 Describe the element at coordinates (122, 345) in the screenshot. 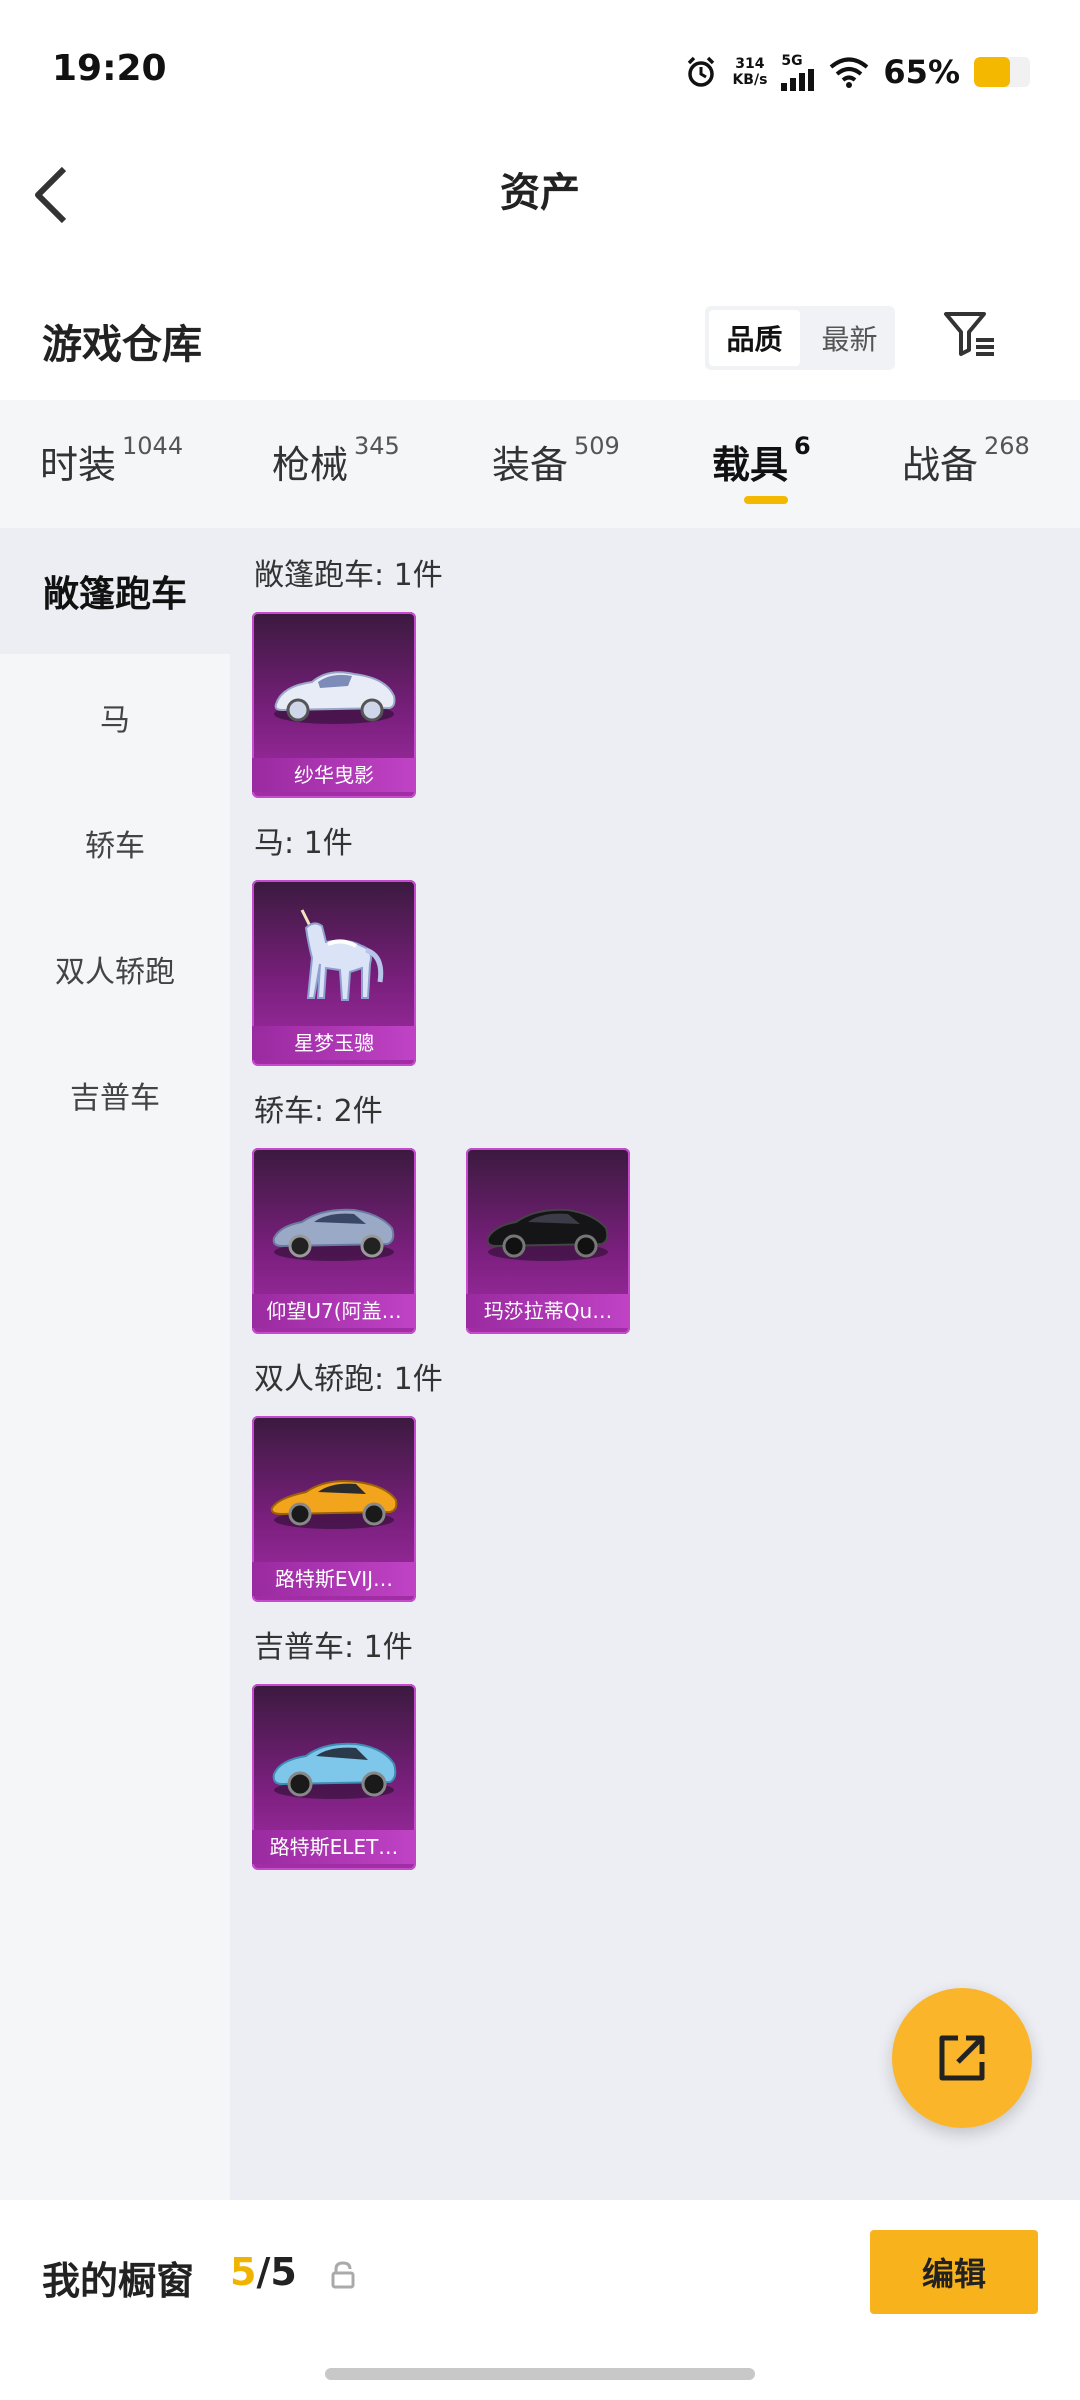

I see `warehouse-title: 游戏仓库` at that location.